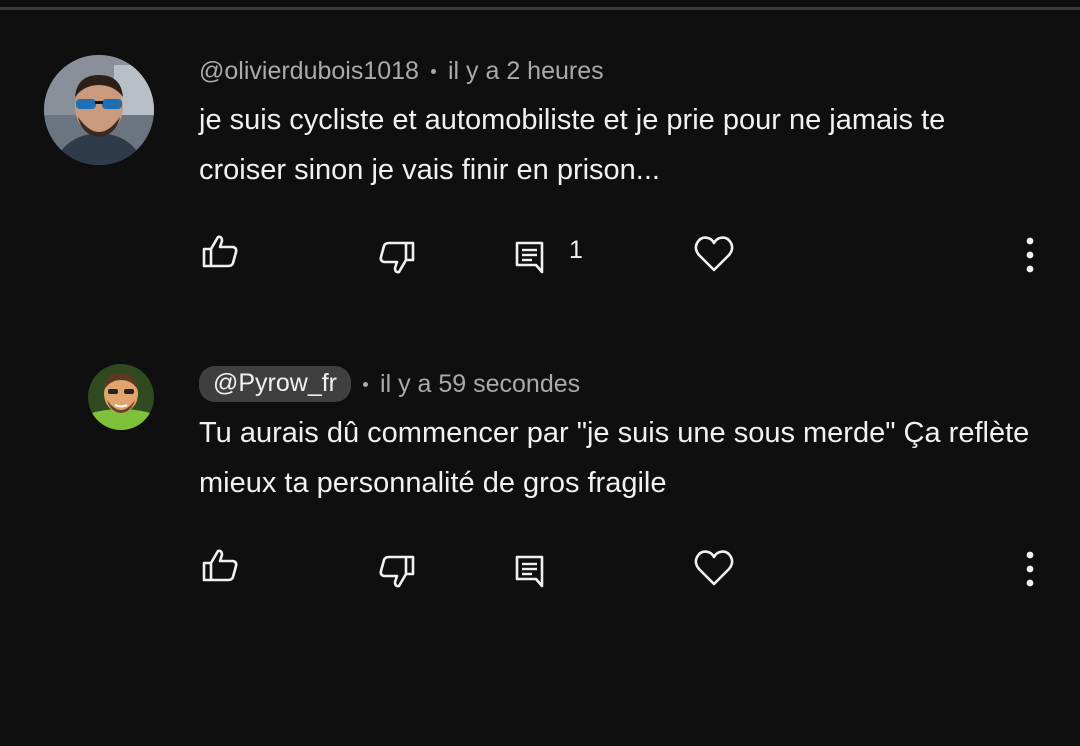 Image resolution: width=1080 pixels, height=746 pixels. I want to click on like-button, so click(220, 565).